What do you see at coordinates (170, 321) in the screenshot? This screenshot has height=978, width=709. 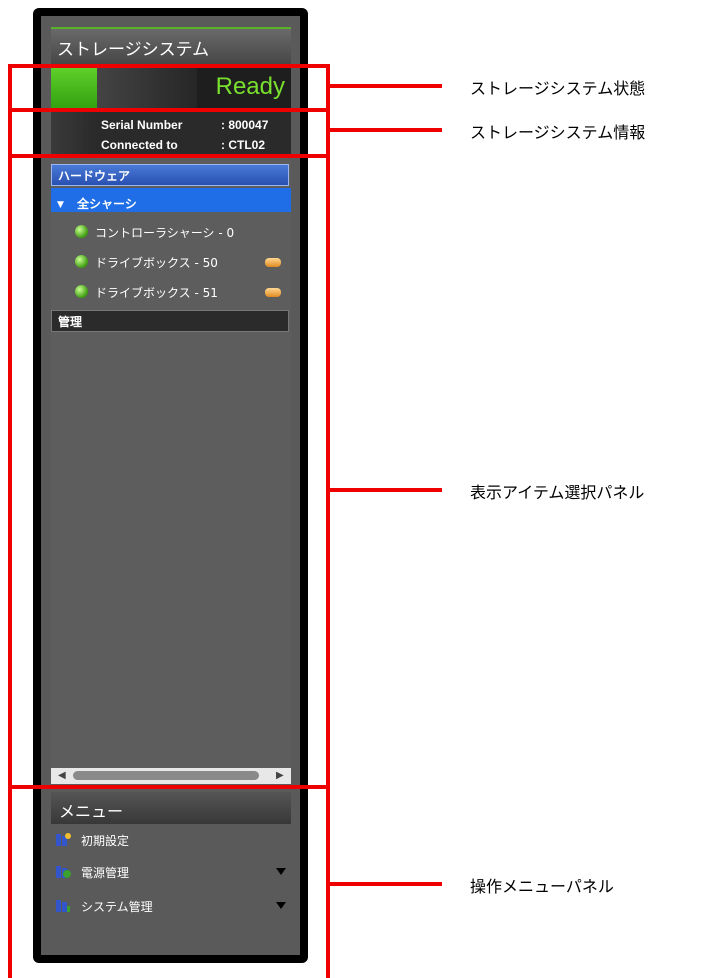 I see `section-manage: 管理` at bounding box center [170, 321].